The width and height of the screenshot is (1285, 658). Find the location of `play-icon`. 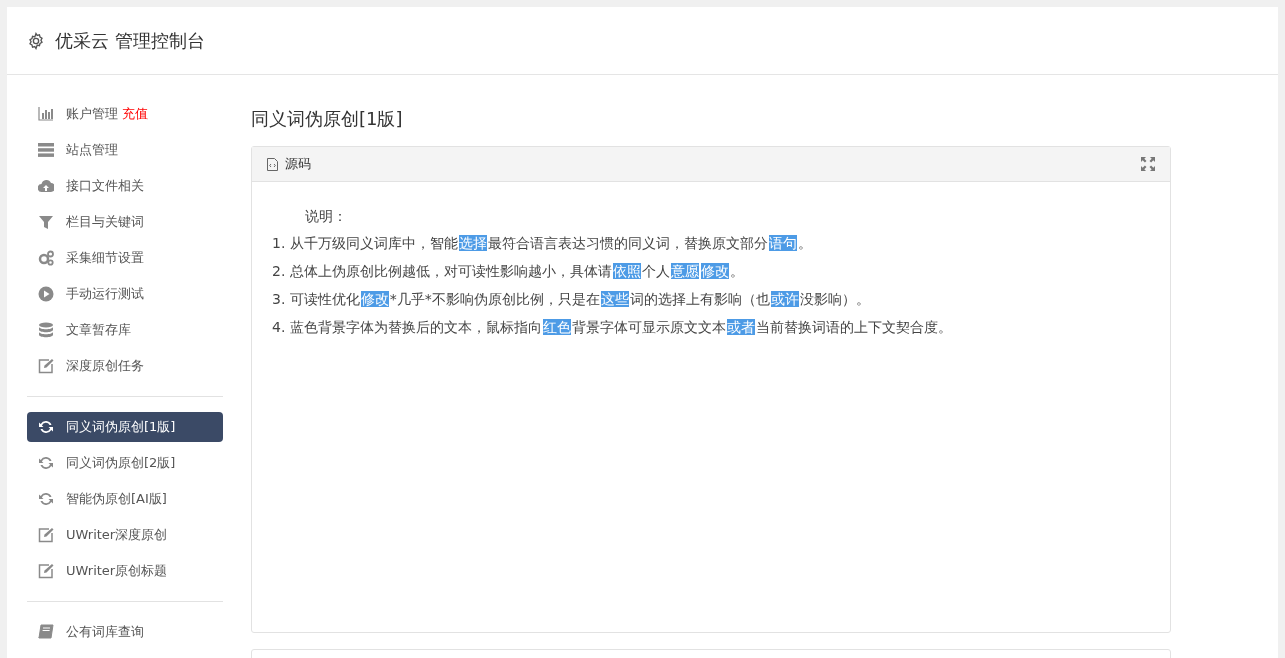

play-icon is located at coordinates (46, 294).